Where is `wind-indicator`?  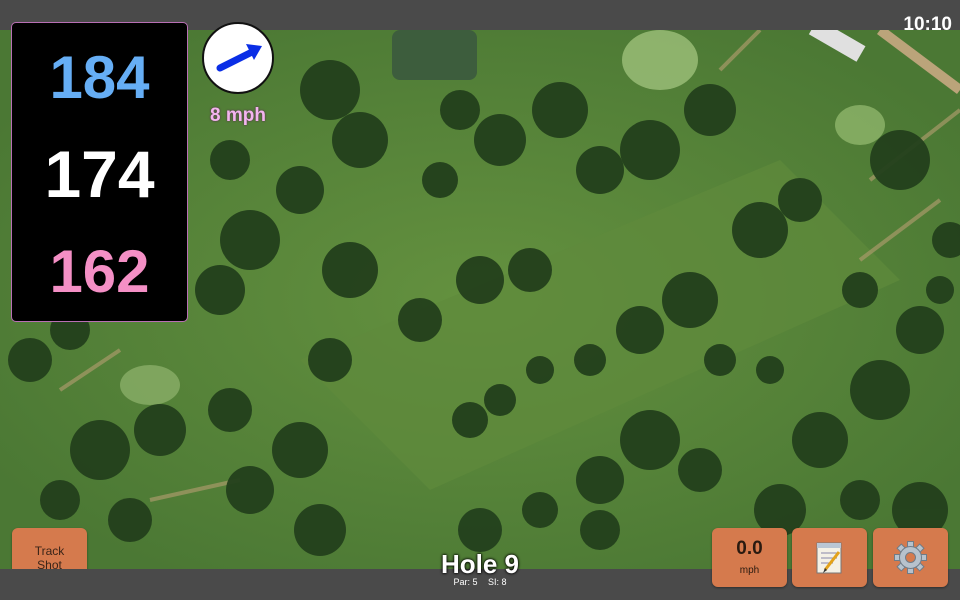
wind-indicator is located at coordinates (238, 58).